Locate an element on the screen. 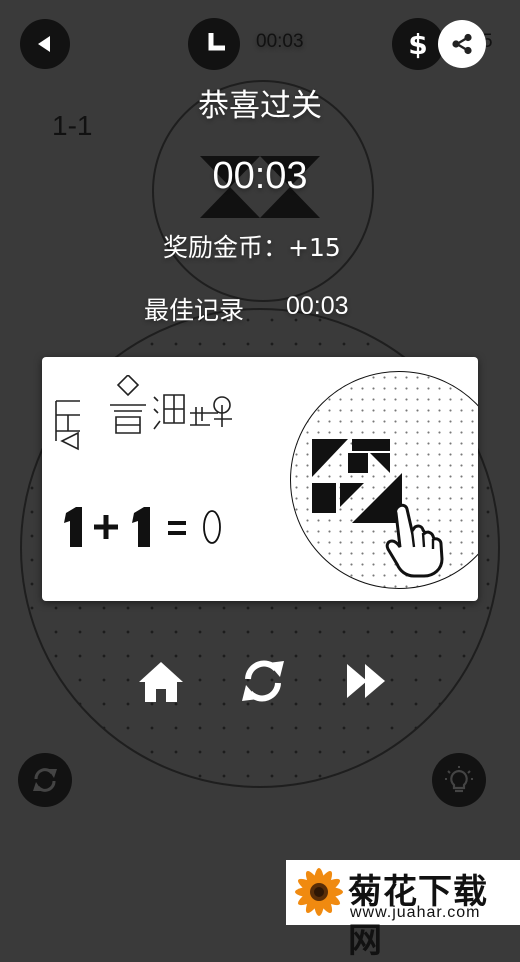 The height and width of the screenshot is (962, 520). fast-forward-icon is located at coordinates (366, 681).